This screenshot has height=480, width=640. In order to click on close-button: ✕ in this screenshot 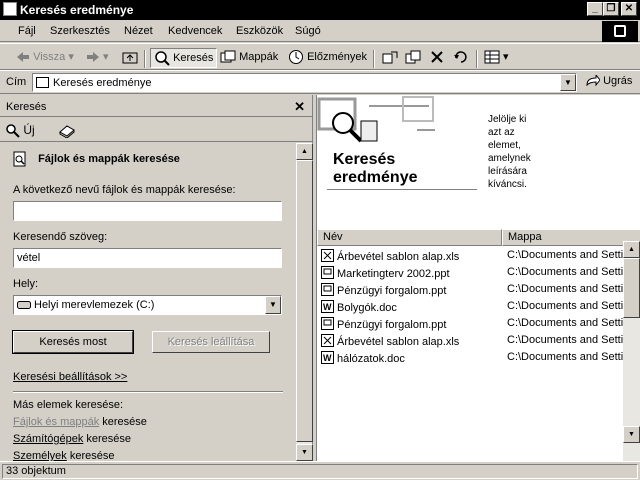, I will do `click(629, 9)`.